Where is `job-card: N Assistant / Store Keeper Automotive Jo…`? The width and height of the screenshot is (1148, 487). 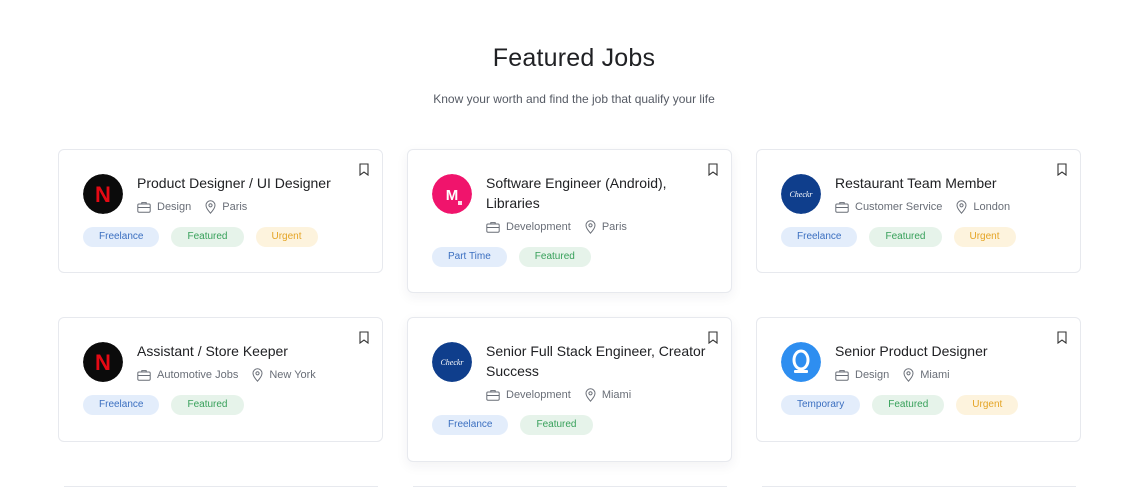
job-card: N Assistant / Store Keeper Automotive Jo… is located at coordinates (220, 379).